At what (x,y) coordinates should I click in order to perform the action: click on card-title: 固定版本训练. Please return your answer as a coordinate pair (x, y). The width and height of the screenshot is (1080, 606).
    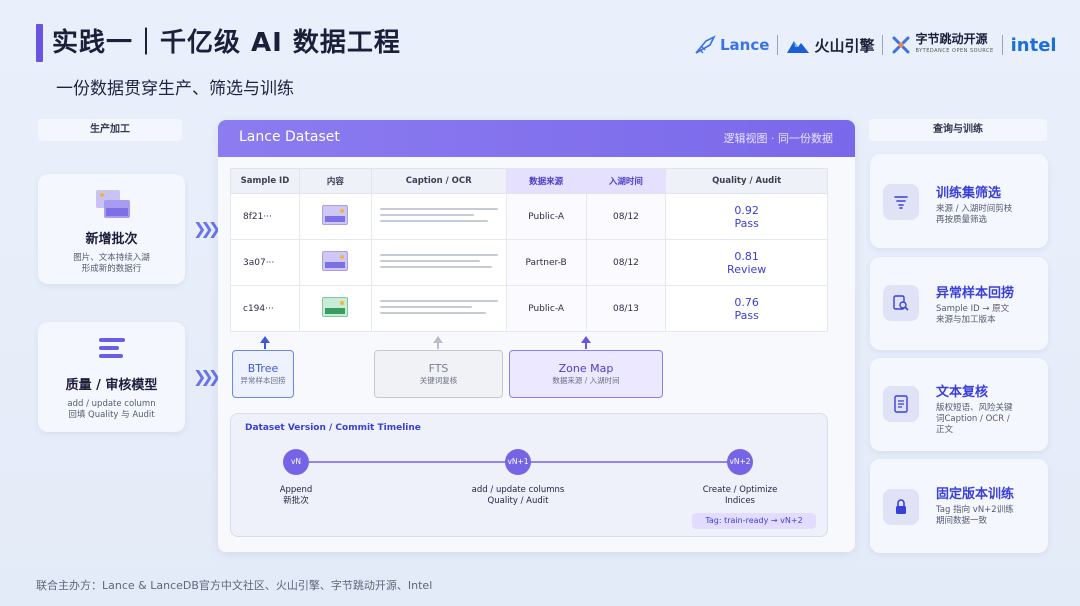
    Looking at the image, I should click on (975, 494).